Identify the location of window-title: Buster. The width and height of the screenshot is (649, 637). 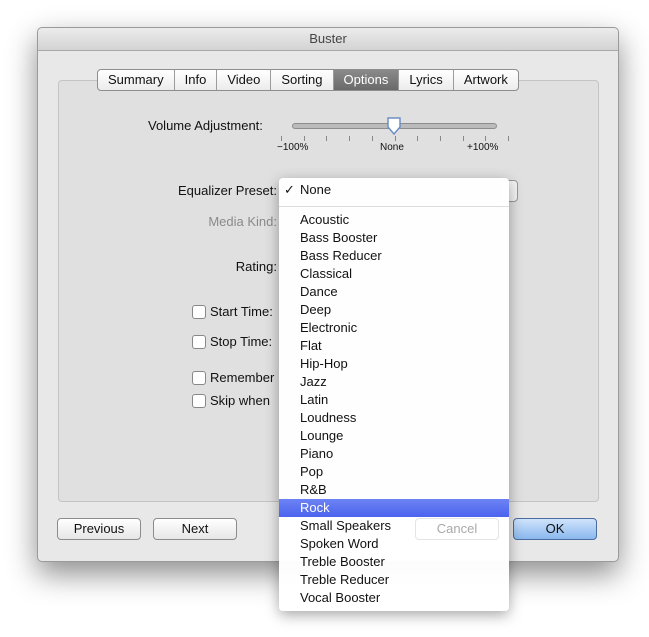
(328, 39).